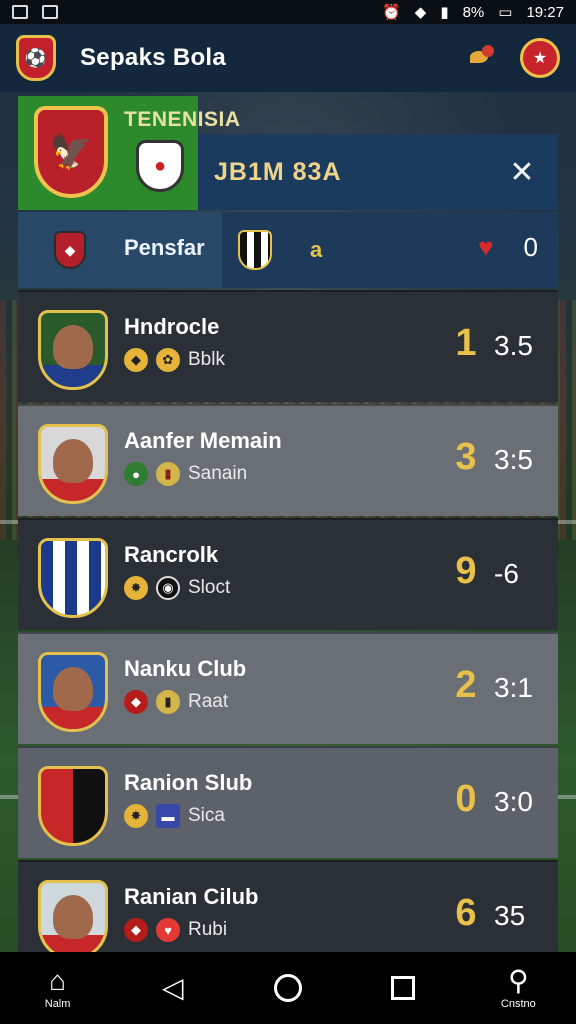  Describe the element at coordinates (505, 12) in the screenshot. I see `battery-icon: ▭` at that location.